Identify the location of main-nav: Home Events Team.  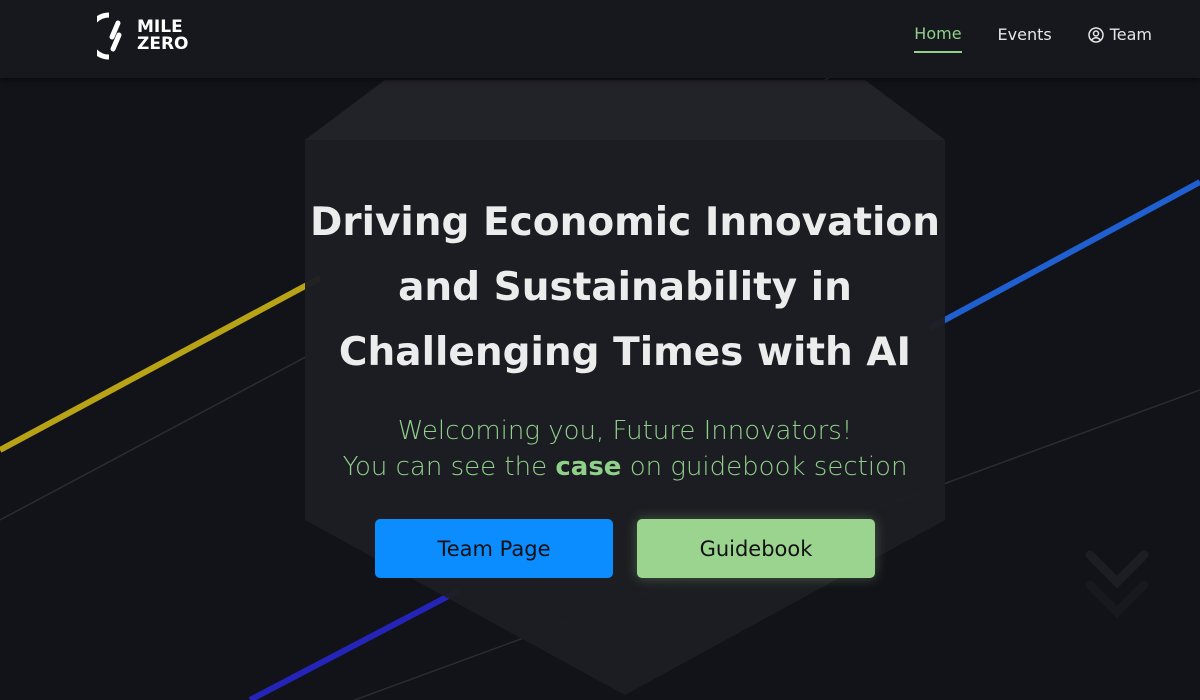
(1033, 38).